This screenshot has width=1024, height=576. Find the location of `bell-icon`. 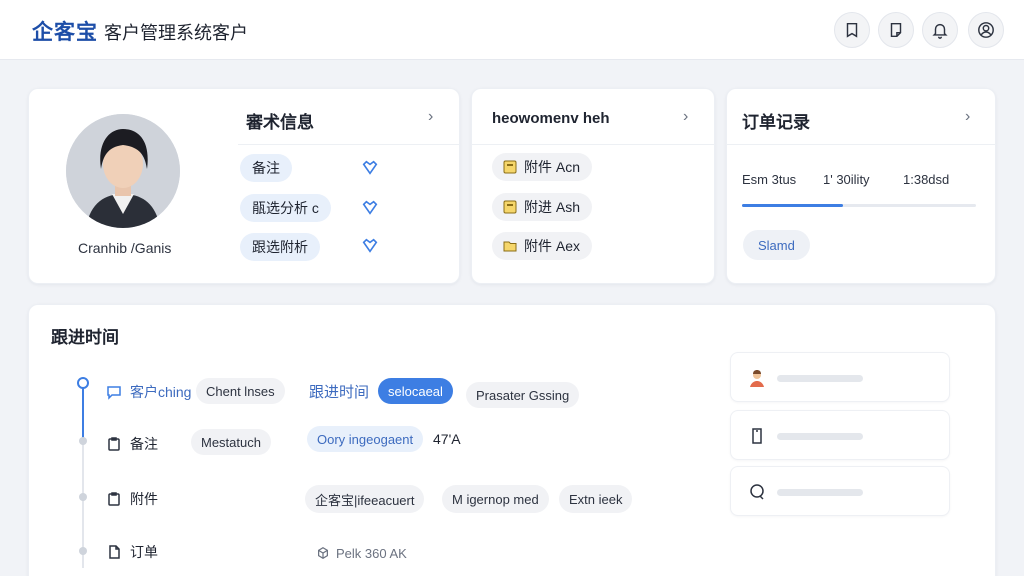

bell-icon is located at coordinates (940, 30).